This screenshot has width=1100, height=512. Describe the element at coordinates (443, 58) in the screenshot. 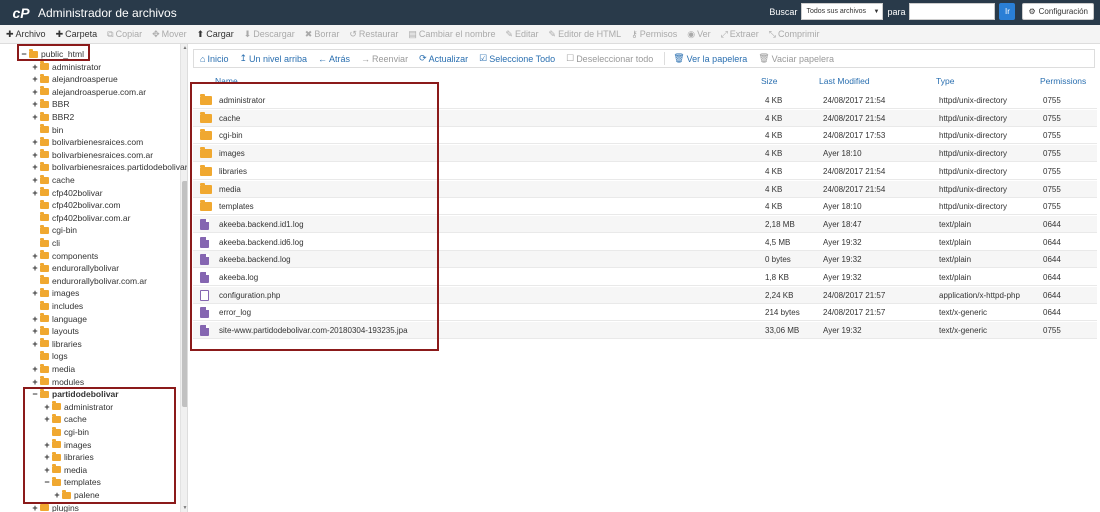

I see `nav-actualizar-button: ⟳ Actualizar` at that location.